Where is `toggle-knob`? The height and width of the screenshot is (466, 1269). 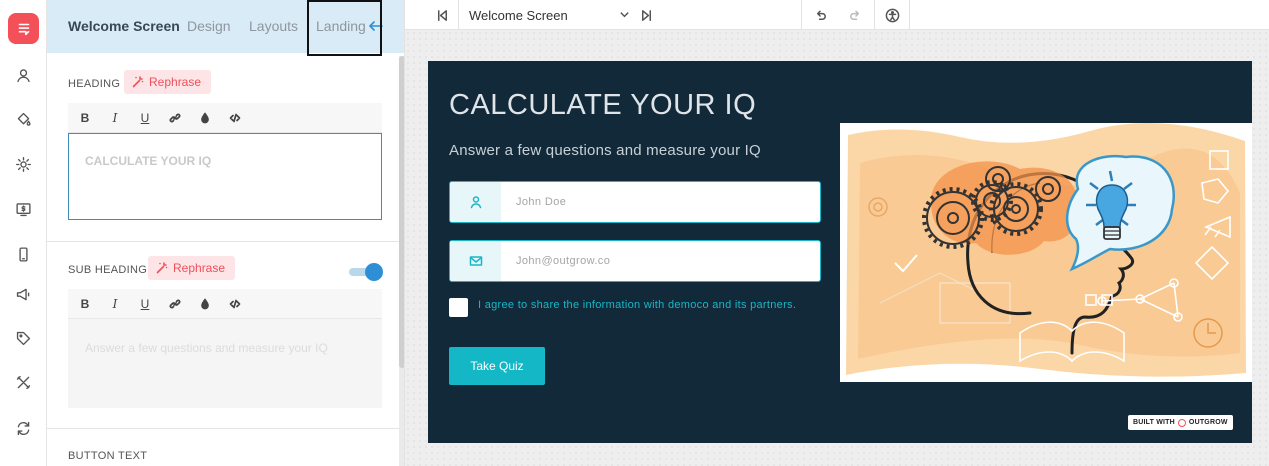 toggle-knob is located at coordinates (374, 272).